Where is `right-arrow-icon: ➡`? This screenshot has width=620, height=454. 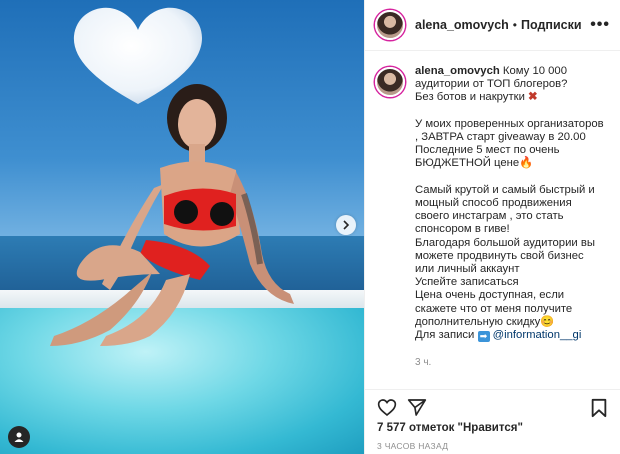 right-arrow-icon: ➡ is located at coordinates (483, 337).